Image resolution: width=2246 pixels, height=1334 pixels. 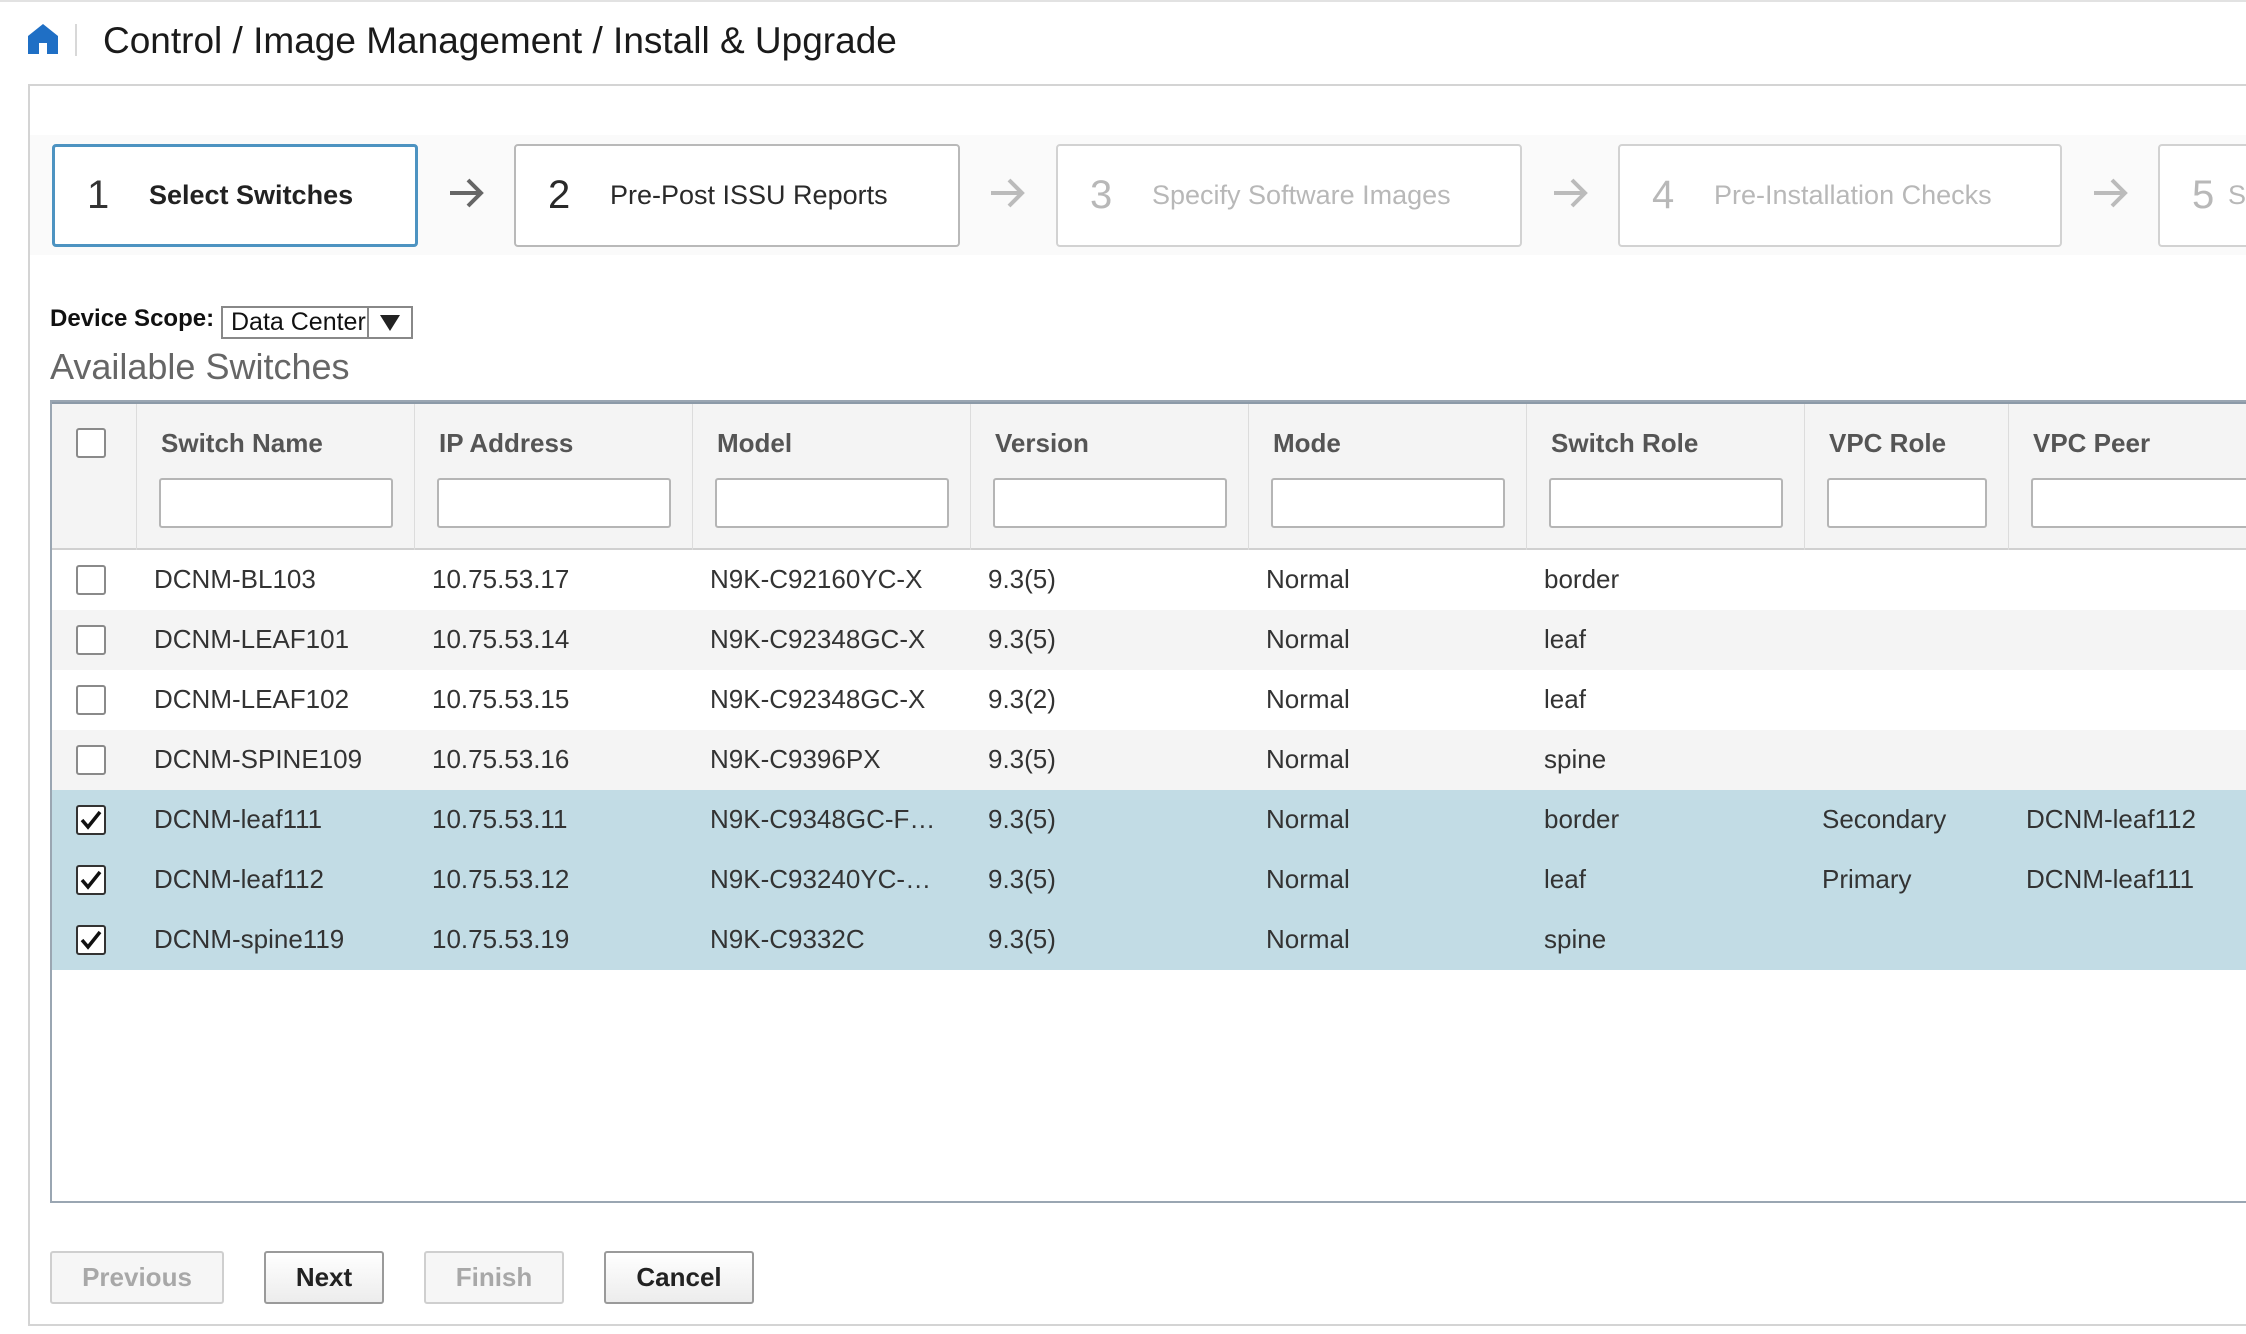 What do you see at coordinates (132, 318) in the screenshot?
I see `device-scope-label: Device Scope:` at bounding box center [132, 318].